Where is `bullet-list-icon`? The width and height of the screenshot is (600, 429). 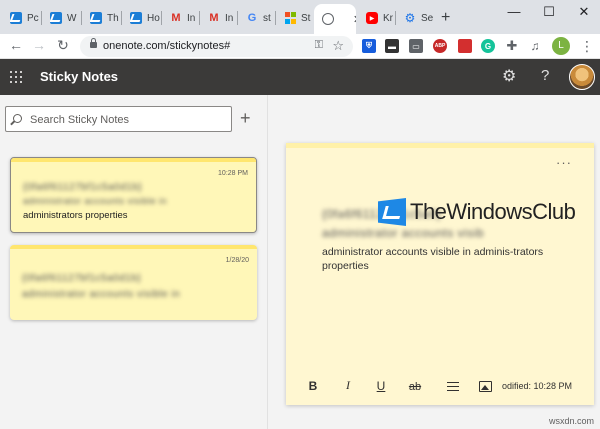 bullet-list-icon is located at coordinates (453, 386).